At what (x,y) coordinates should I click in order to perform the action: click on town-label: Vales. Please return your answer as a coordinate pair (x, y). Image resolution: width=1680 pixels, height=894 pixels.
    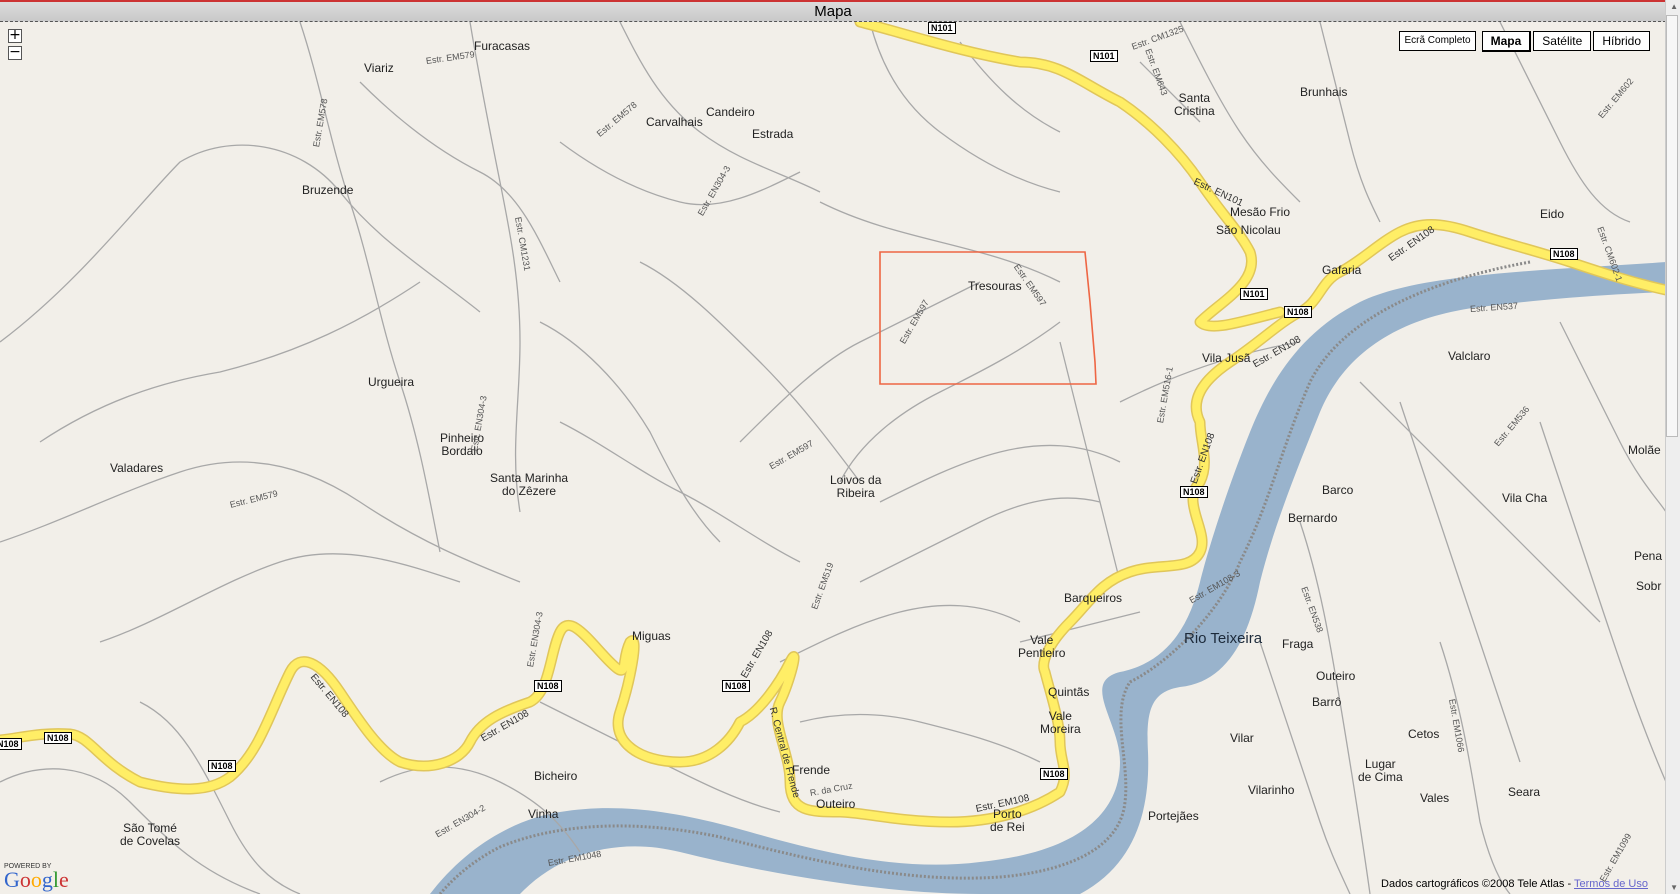
    Looking at the image, I should click on (1435, 798).